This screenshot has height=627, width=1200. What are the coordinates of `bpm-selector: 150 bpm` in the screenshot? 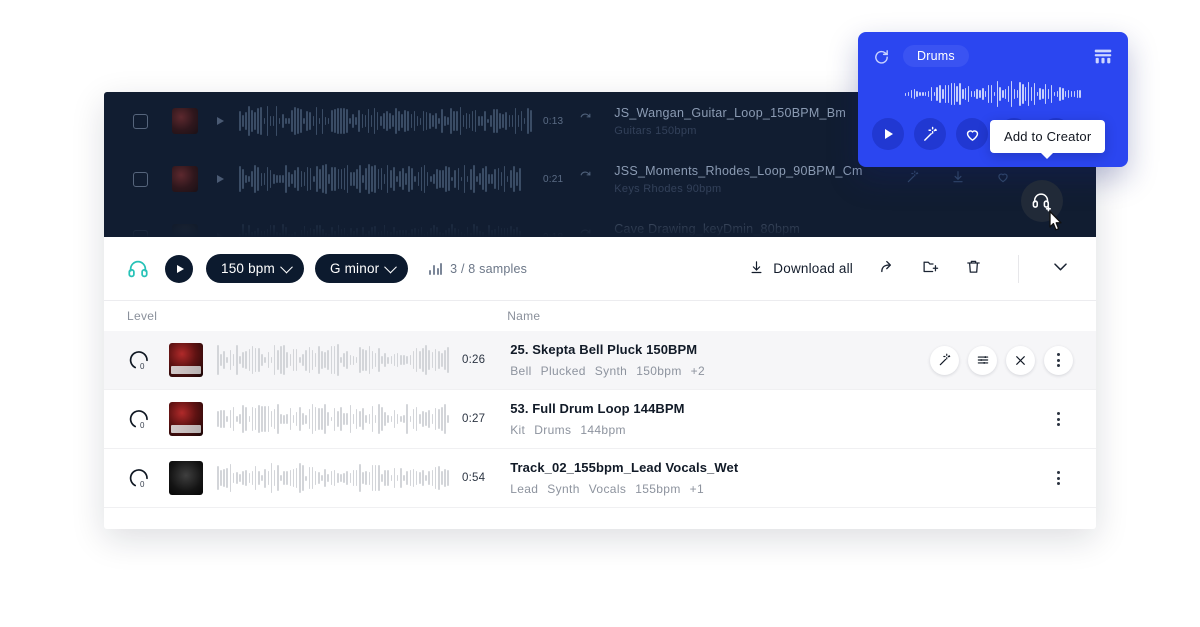 It's located at (255, 268).